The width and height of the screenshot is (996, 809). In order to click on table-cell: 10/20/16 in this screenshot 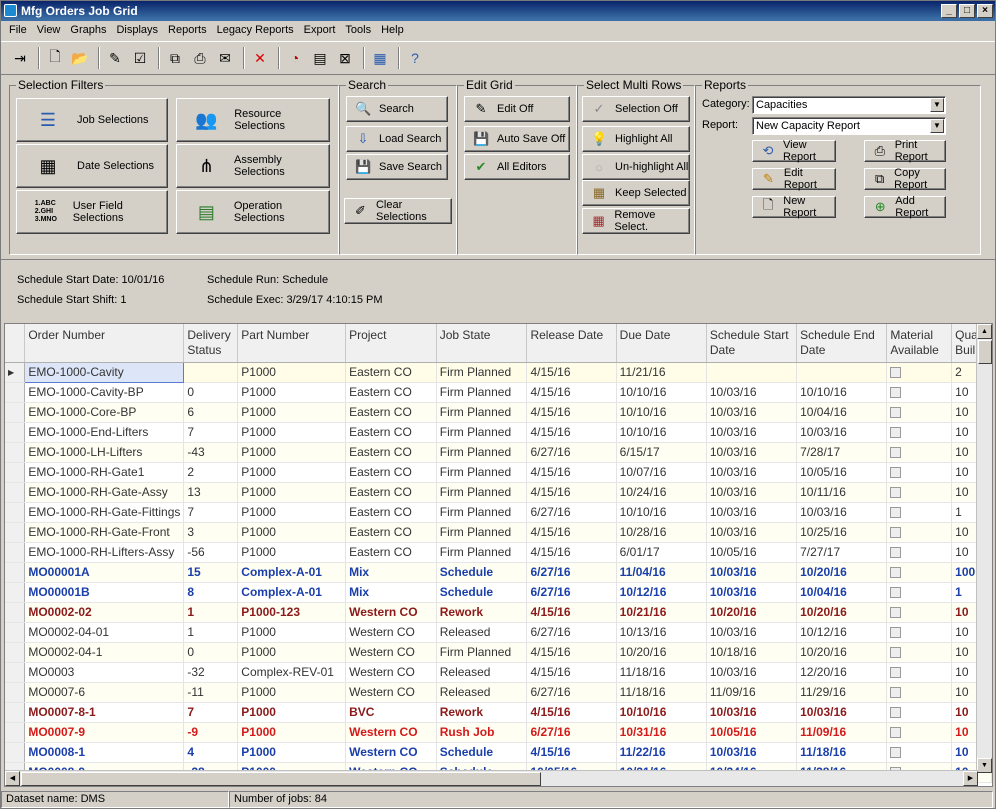, I will do `click(661, 652)`.